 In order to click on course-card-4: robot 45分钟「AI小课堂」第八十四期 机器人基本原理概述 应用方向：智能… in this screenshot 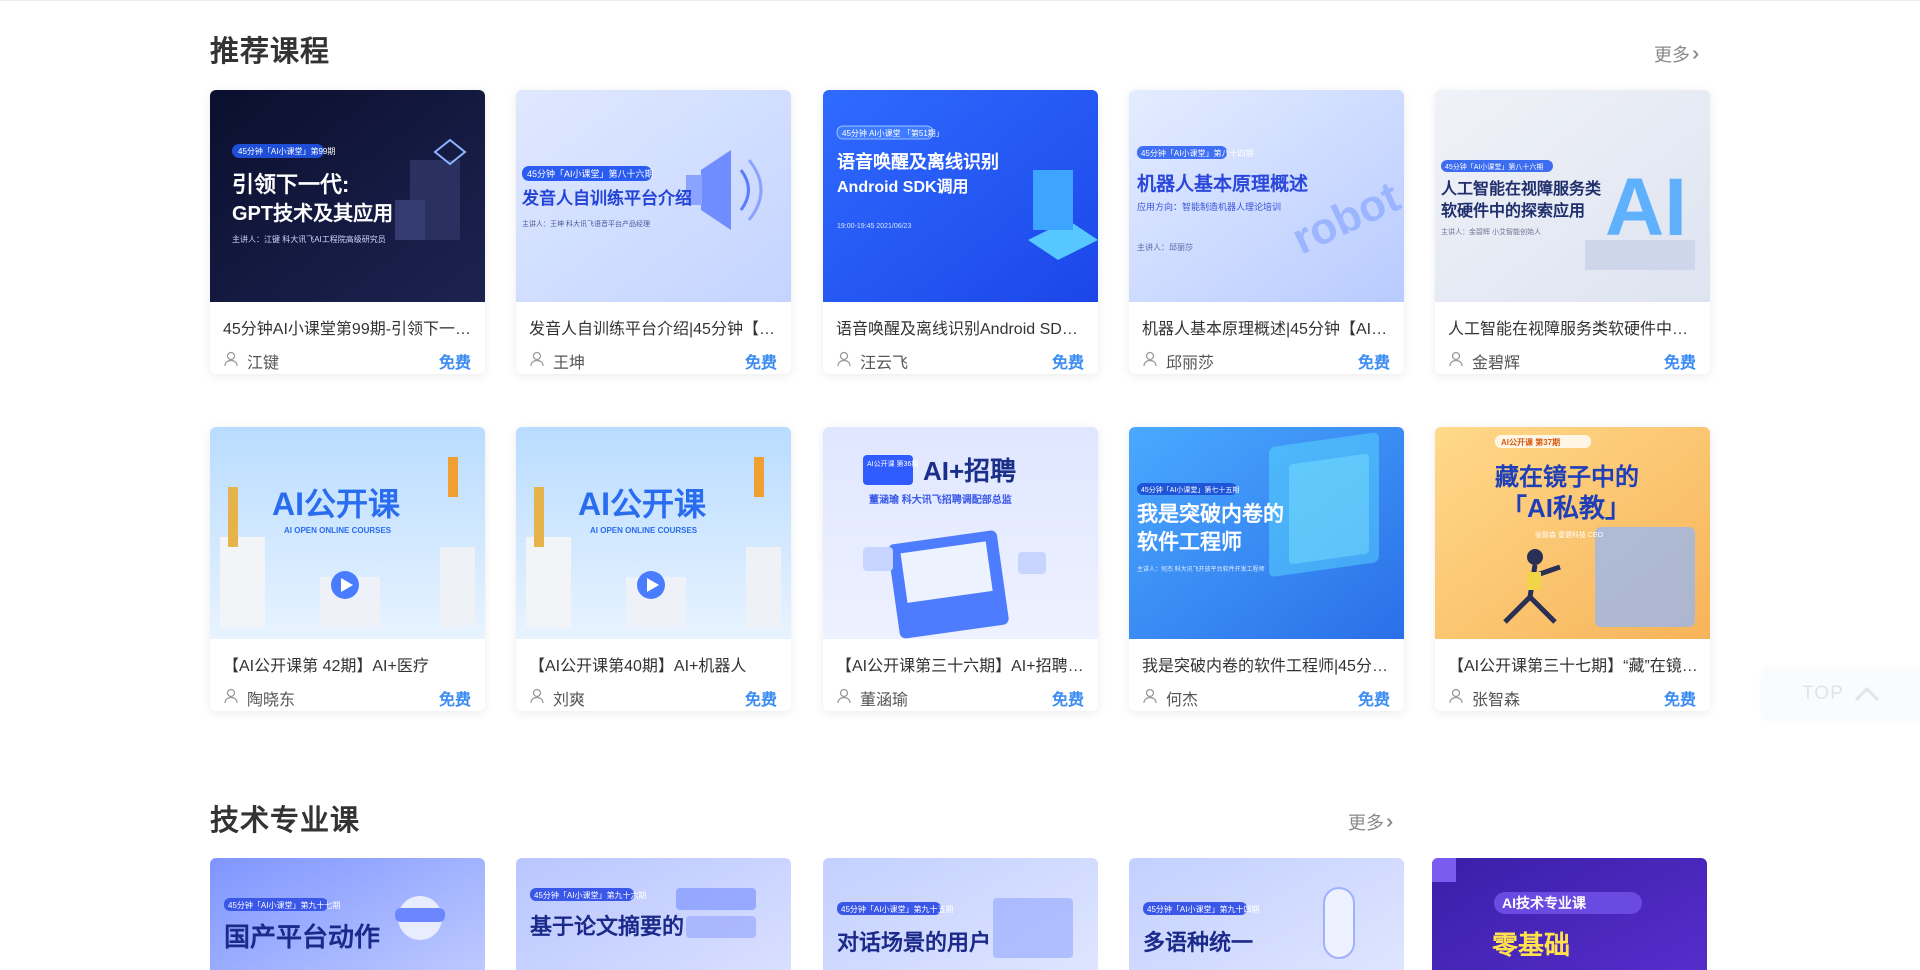, I will do `click(1266, 232)`.